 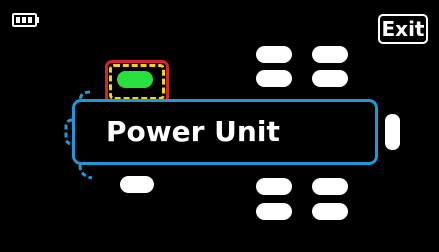 I want to click on power-unit-label: Power Unit, so click(x=193, y=131).